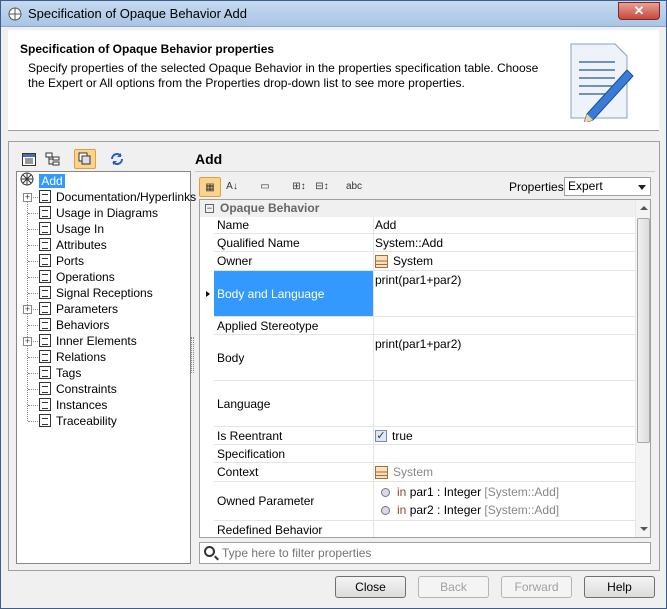  What do you see at coordinates (402, 435) in the screenshot?
I see `row-value: true` at bounding box center [402, 435].